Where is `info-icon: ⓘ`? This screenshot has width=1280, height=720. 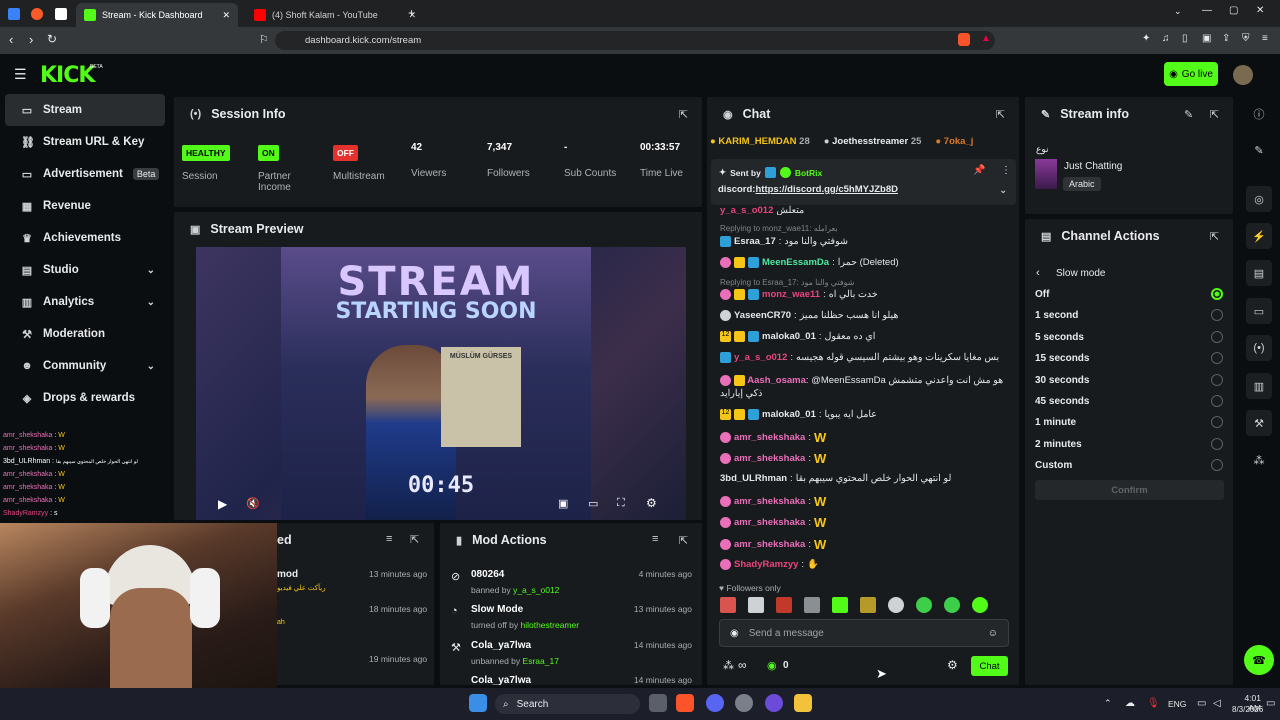 info-icon: ⓘ is located at coordinates (1259, 114).